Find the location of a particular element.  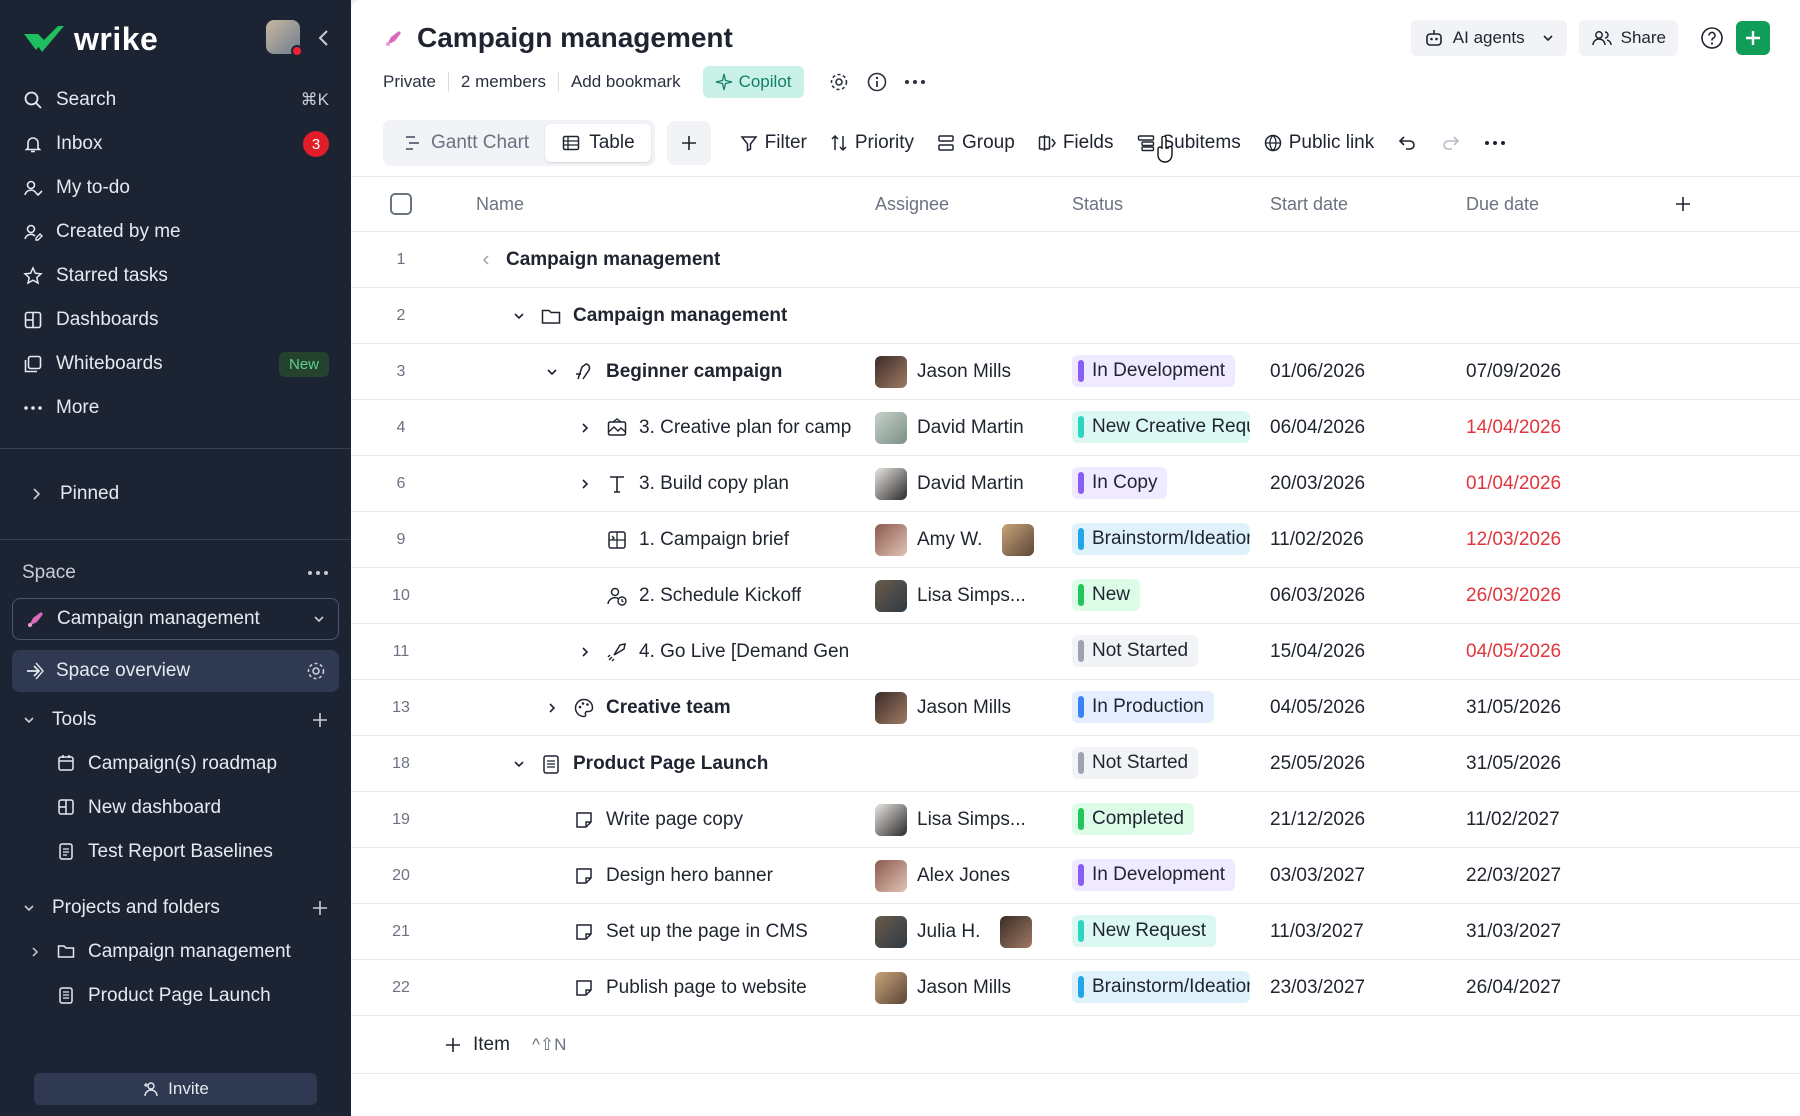

status-cell: Completed is located at coordinates (1162, 819).